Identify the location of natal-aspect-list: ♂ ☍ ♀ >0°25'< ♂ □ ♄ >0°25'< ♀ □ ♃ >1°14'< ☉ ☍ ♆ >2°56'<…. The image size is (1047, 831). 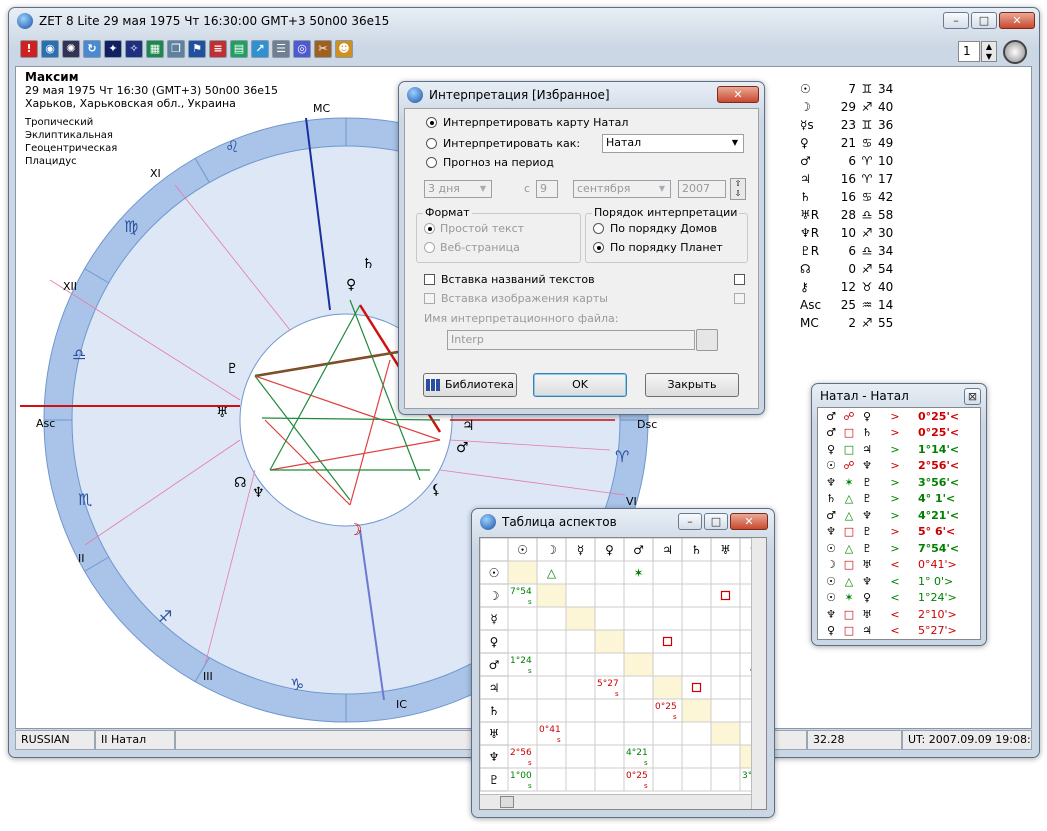
(899, 523).